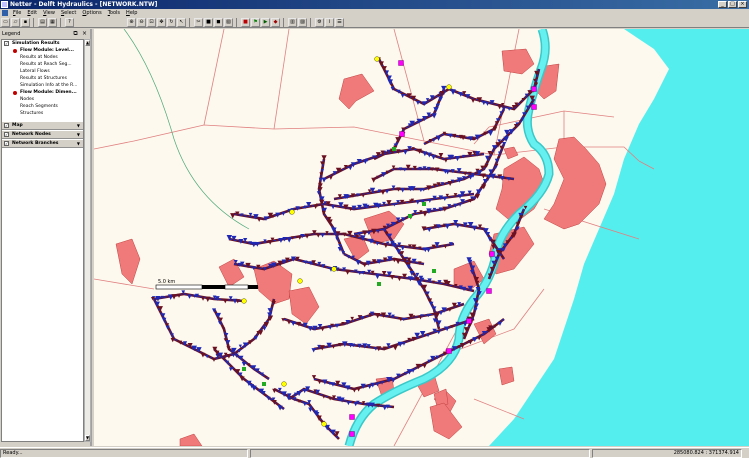 Image resolution: width=749 pixels, height=458 pixels. Describe the element at coordinates (25, 22) in the screenshot. I see `save-icon: ▪` at that location.